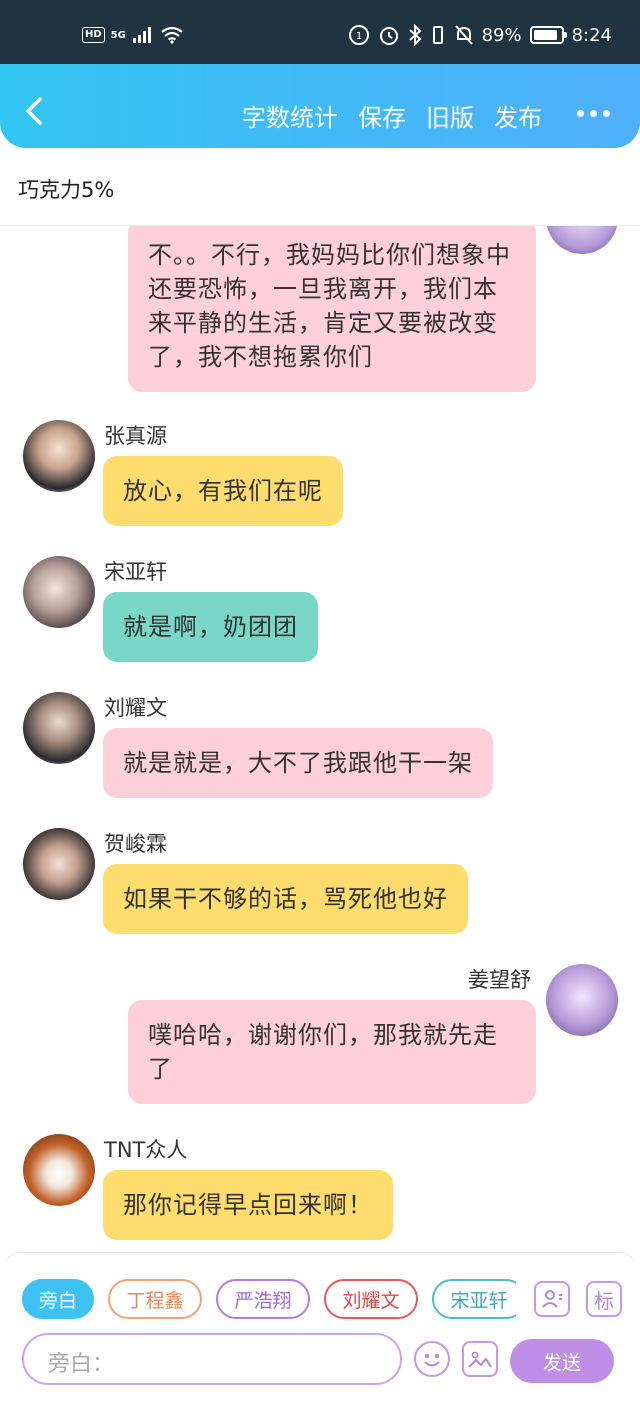  I want to click on hd-badge: HD, so click(93, 35).